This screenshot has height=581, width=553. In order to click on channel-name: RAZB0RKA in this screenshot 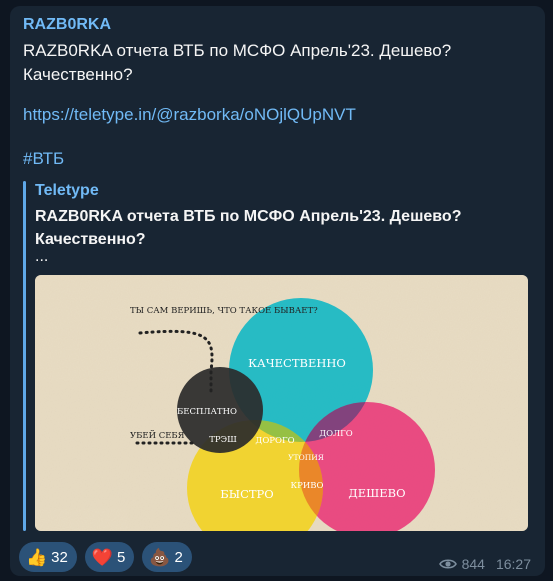, I will do `click(67, 25)`.